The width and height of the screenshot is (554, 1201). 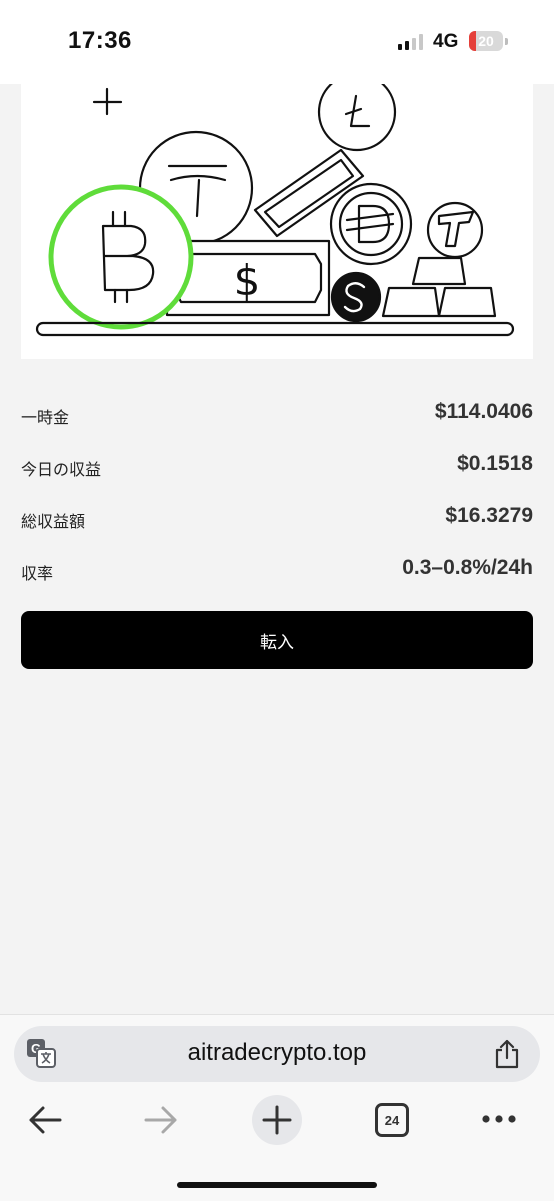 I want to click on status-bar: 17:36 4G 20, so click(x=277, y=42).